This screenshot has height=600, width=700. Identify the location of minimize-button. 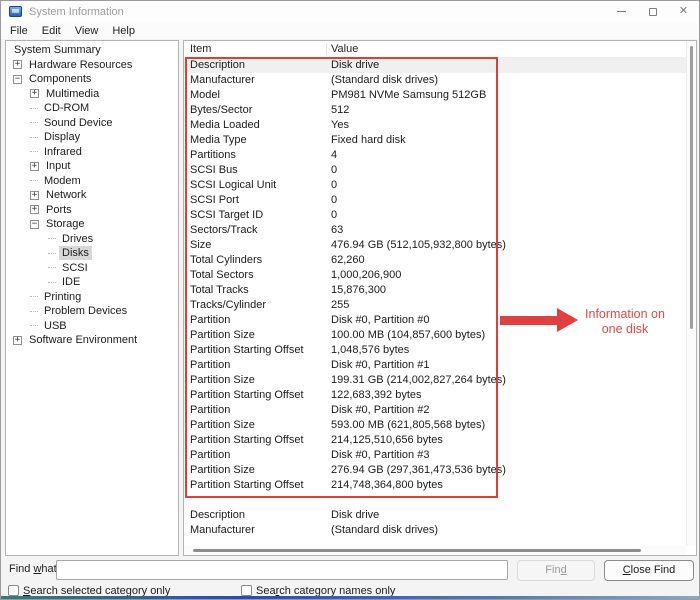
(621, 11).